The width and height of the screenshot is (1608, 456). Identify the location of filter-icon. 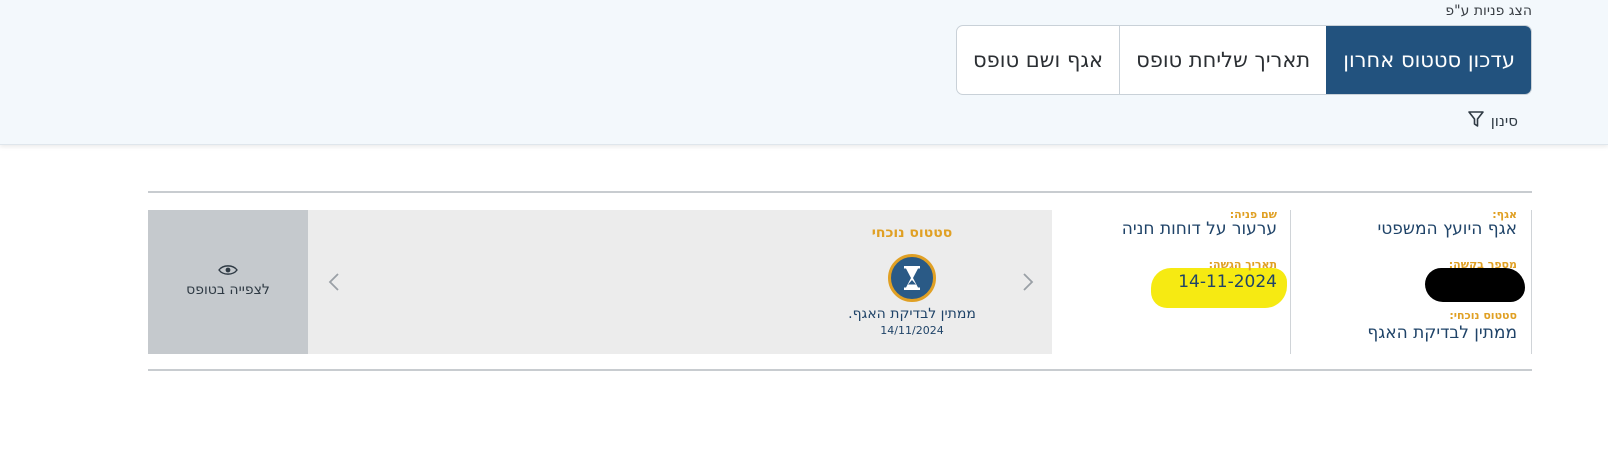
(1476, 121).